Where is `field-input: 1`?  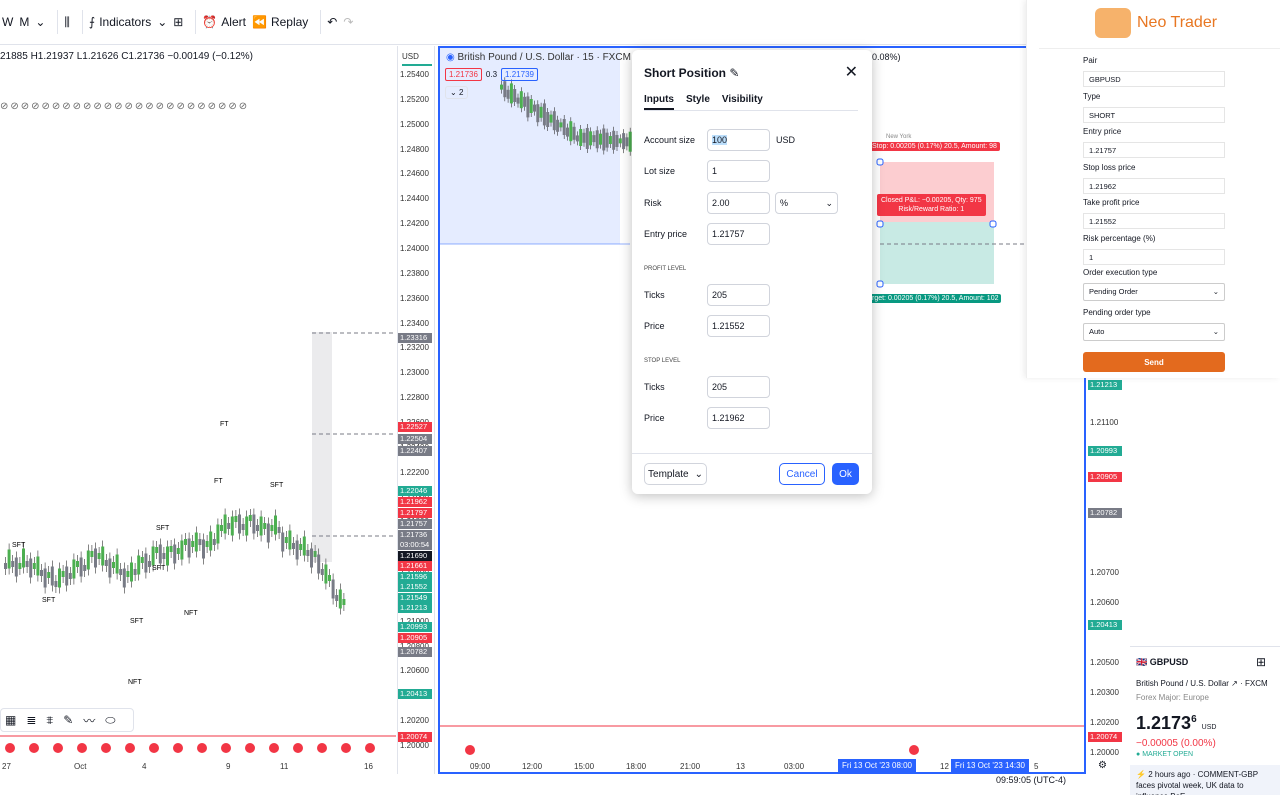 field-input: 1 is located at coordinates (1154, 256).